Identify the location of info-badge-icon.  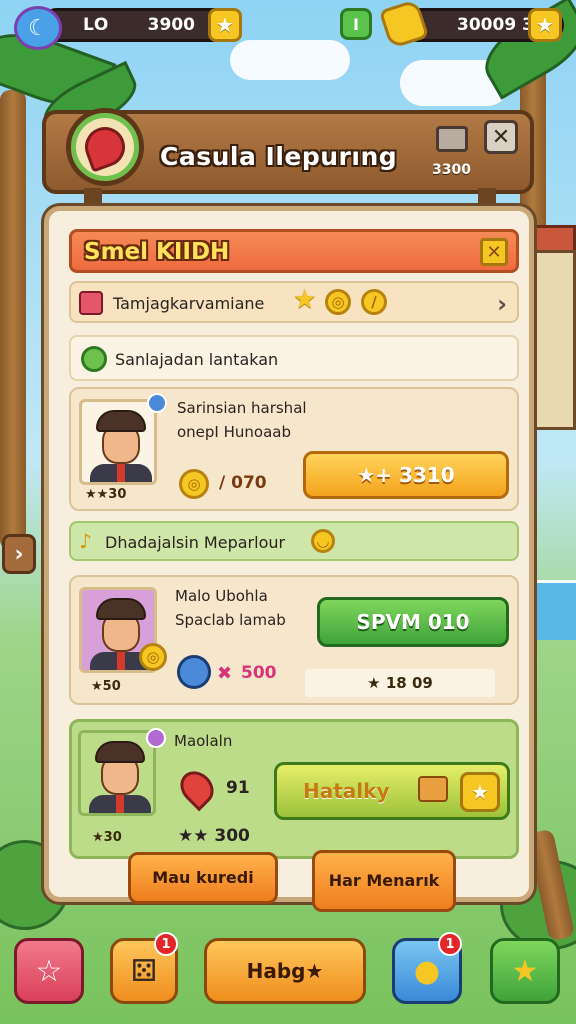
(157, 403).